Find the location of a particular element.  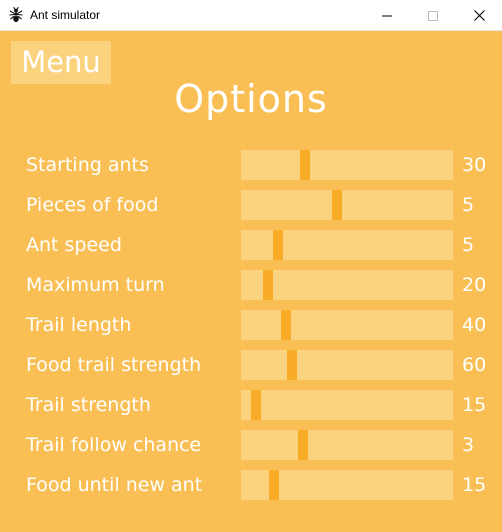

option-value: 3 is located at coordinates (468, 445).